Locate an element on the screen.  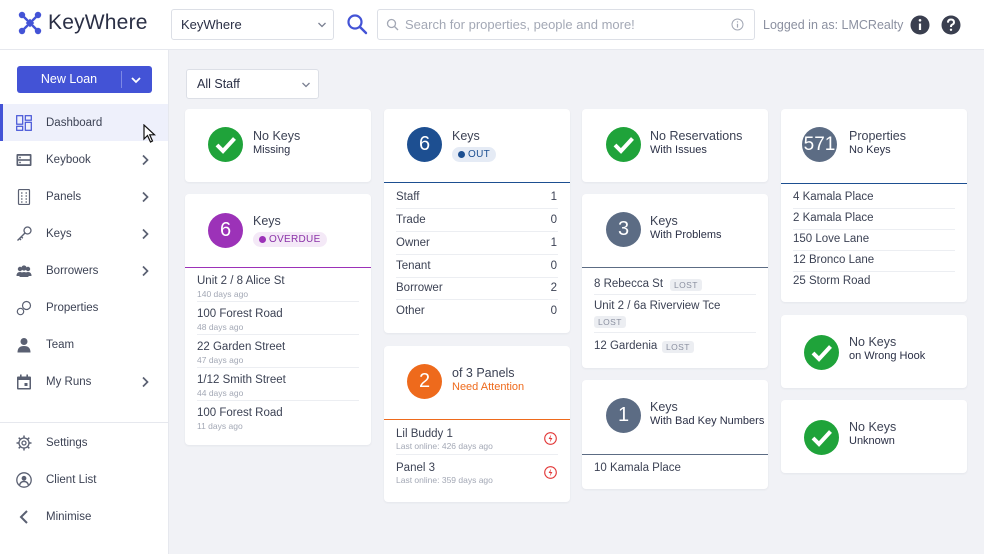
staff-filter-select: All Staff is located at coordinates (252, 84).